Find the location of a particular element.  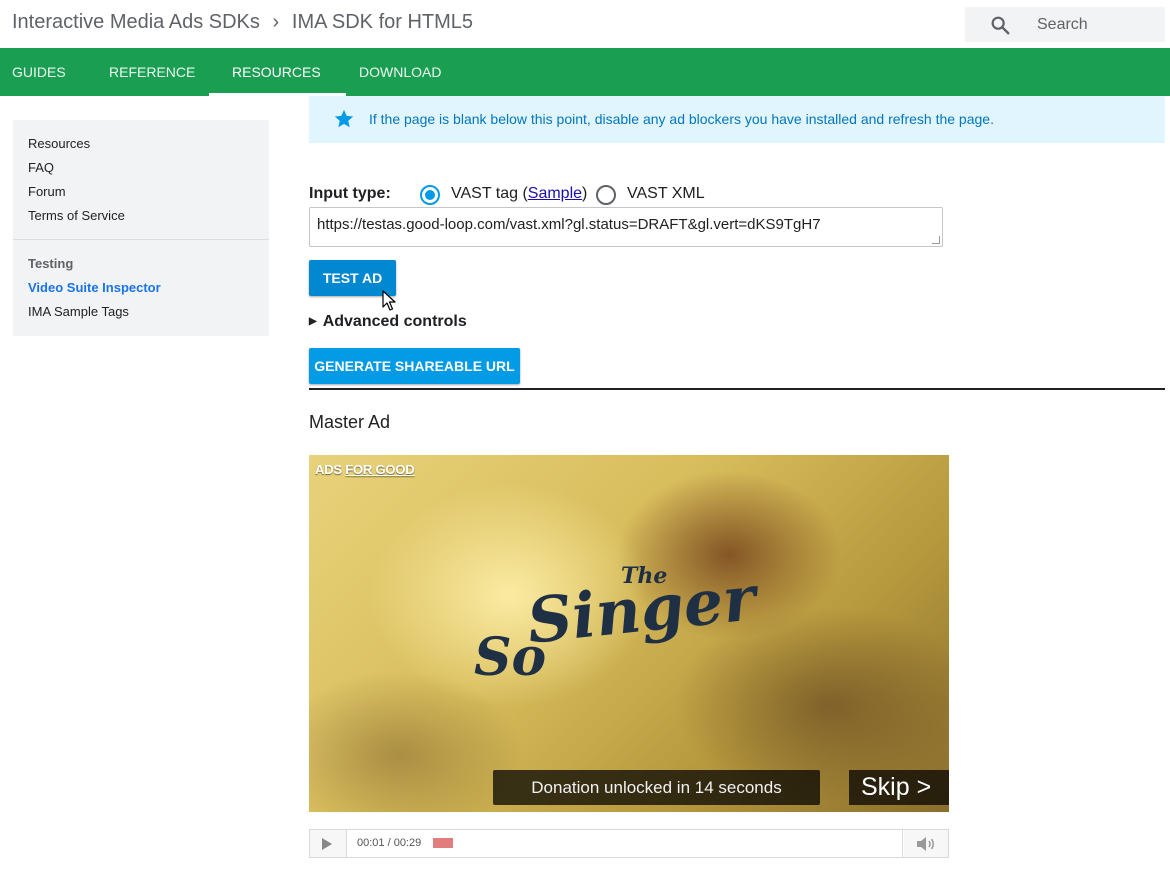

progress-fill is located at coordinates (443, 843).